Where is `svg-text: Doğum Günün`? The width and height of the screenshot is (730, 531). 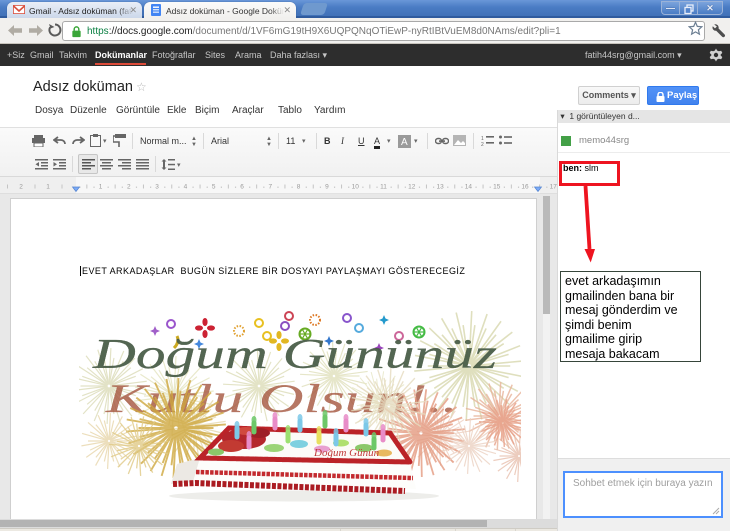
svg-text: Doğum Günün is located at coordinates (346, 453).